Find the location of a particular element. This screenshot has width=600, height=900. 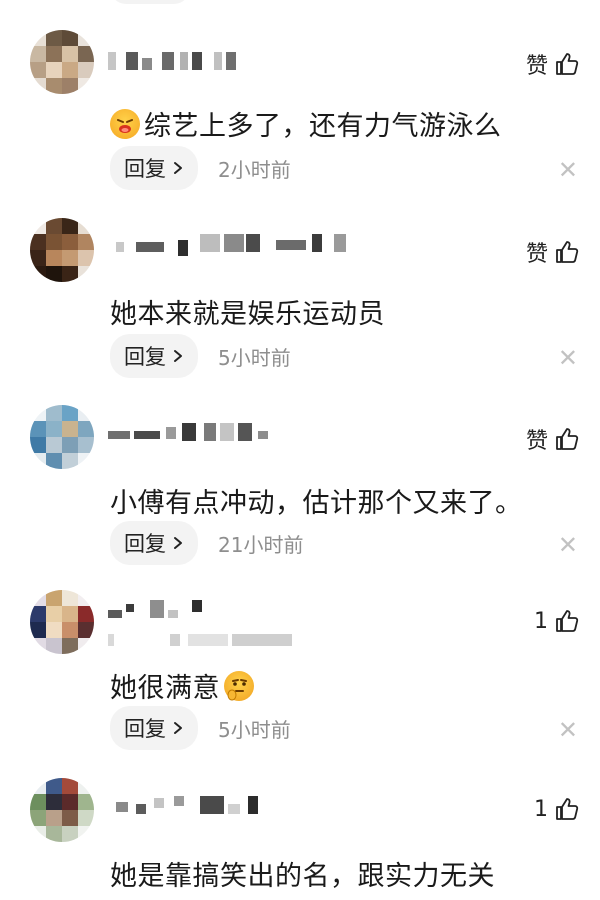

comment-text-row: 小傅有点冲动，估计那个又来了。 is located at coordinates (316, 500).